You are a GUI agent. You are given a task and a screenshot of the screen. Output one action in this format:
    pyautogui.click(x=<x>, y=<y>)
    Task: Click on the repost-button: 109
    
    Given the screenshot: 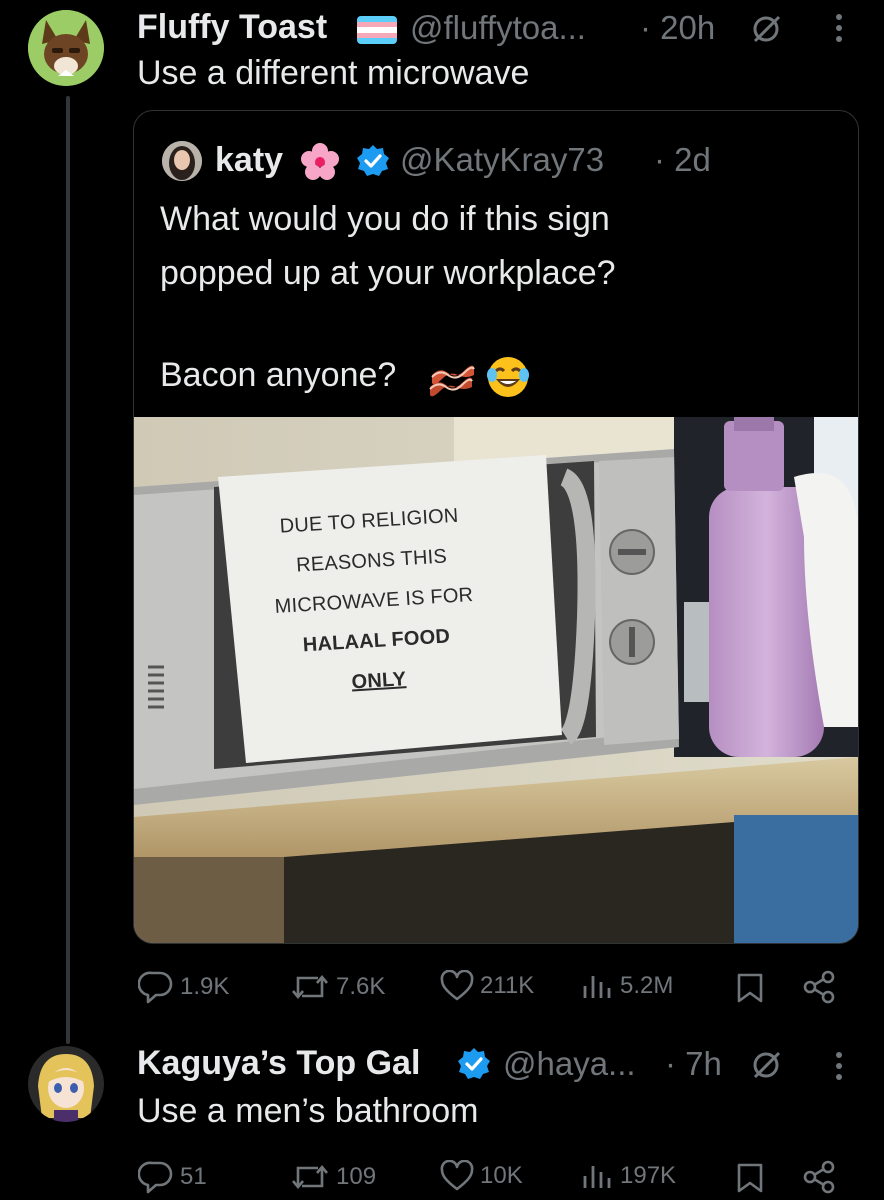 What is the action you would take?
    pyautogui.click(x=333, y=1177)
    